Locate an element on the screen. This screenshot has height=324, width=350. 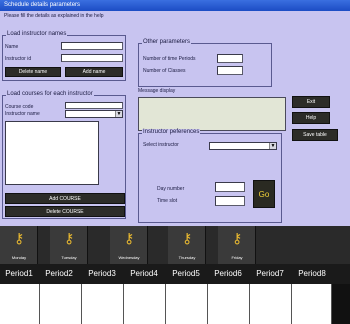
period-header: Period4 is located at coordinates (144, 273).